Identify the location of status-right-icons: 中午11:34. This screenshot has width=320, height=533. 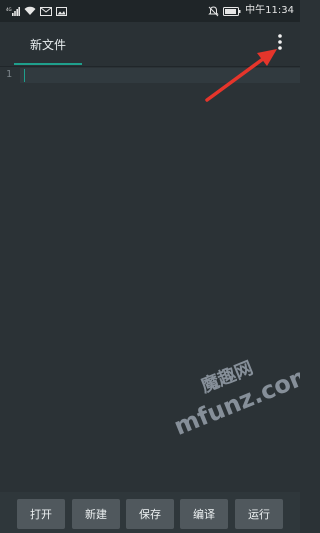
(251, 11).